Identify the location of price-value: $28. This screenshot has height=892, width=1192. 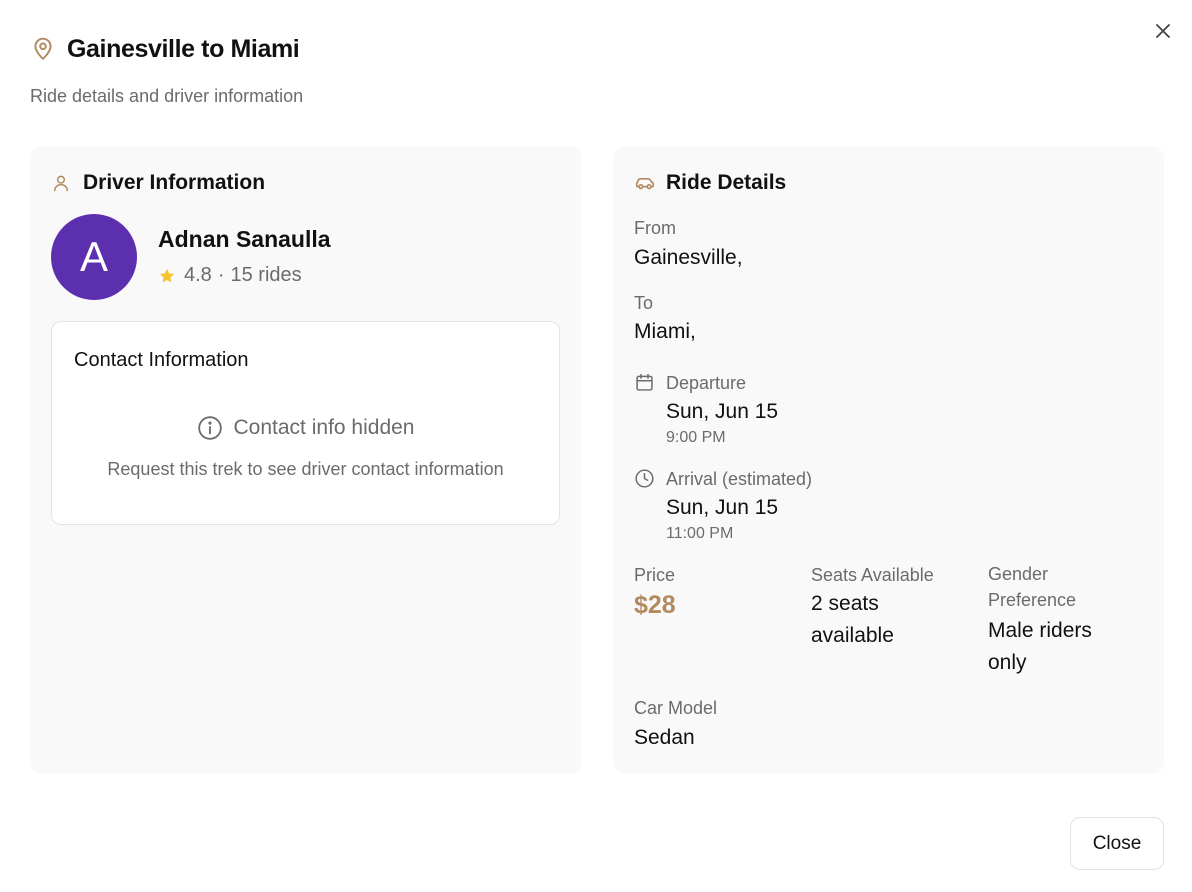
(655, 605).